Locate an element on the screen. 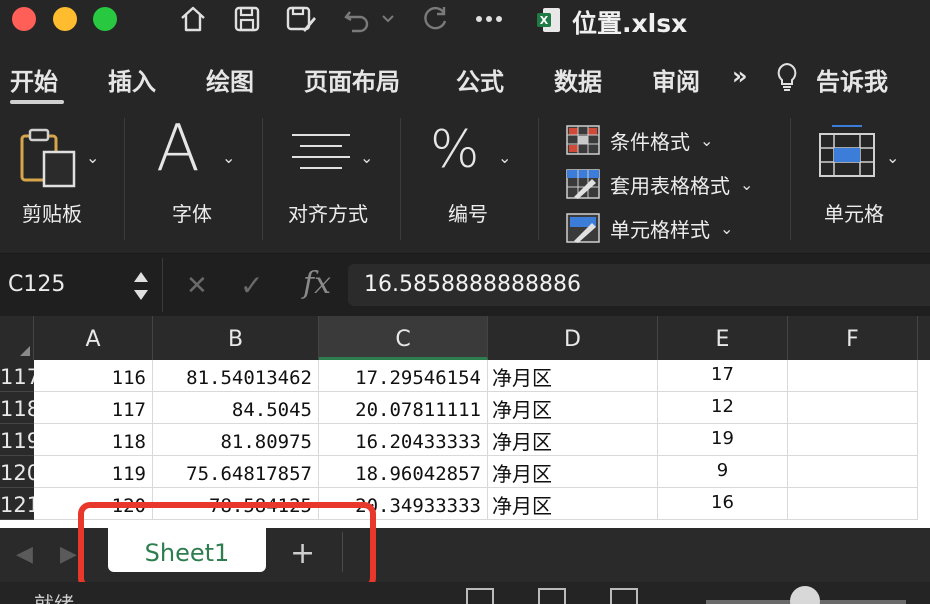  column-header-b: B is located at coordinates (236, 338).